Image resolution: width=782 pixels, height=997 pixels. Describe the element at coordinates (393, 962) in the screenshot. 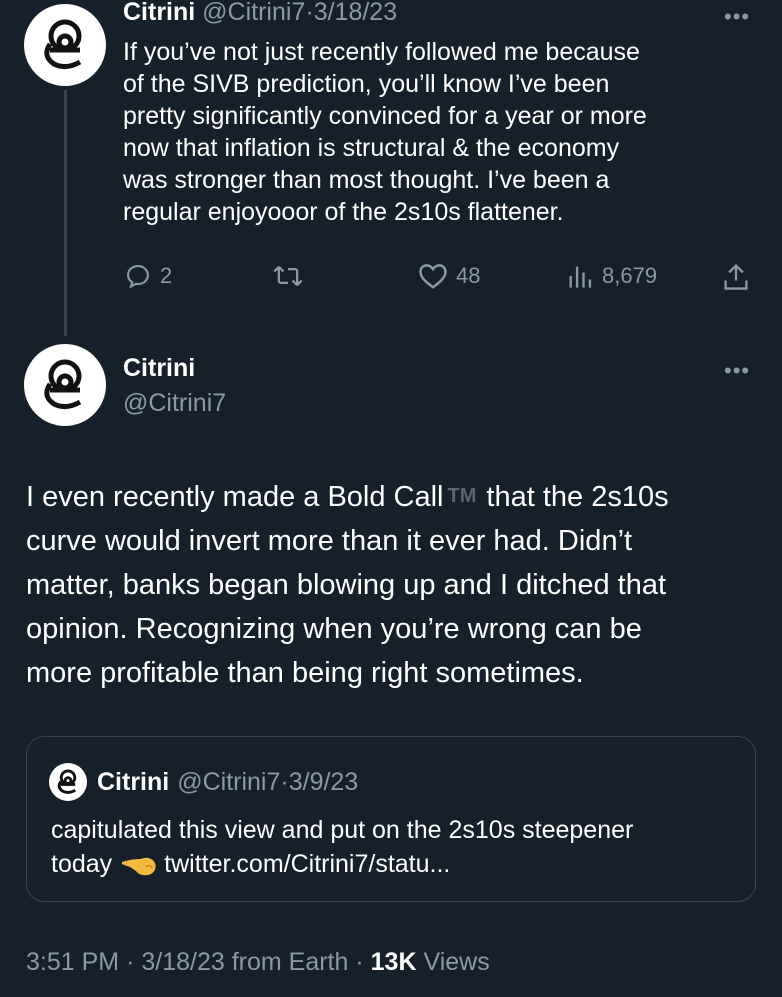

I see `views-total: 13K` at that location.